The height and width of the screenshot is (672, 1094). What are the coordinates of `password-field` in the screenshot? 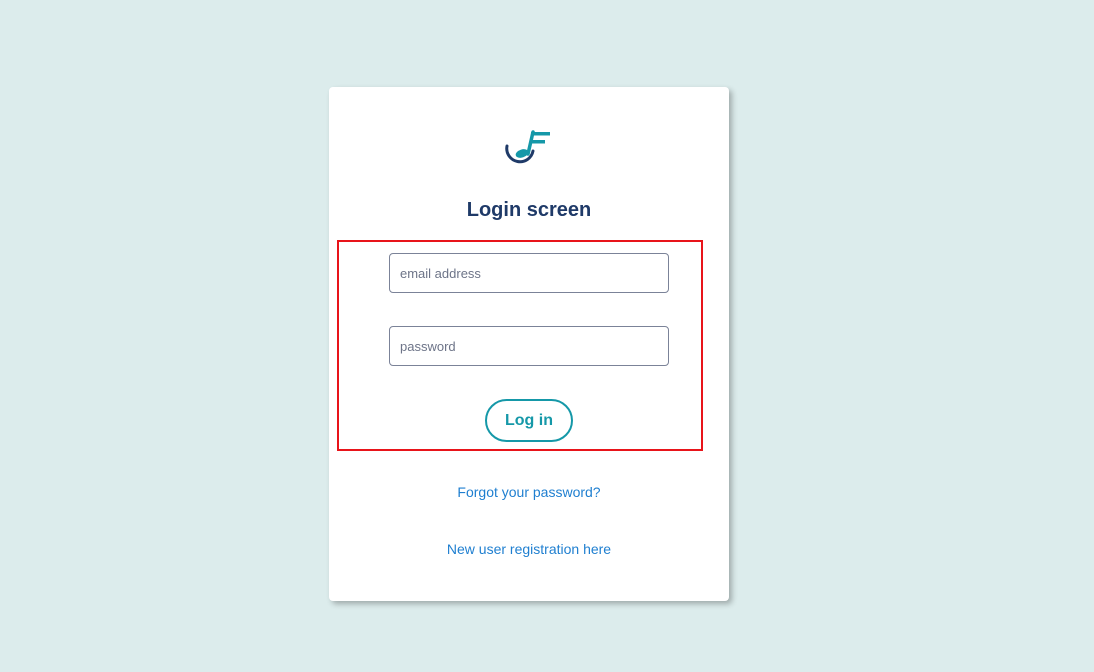 It's located at (529, 346).